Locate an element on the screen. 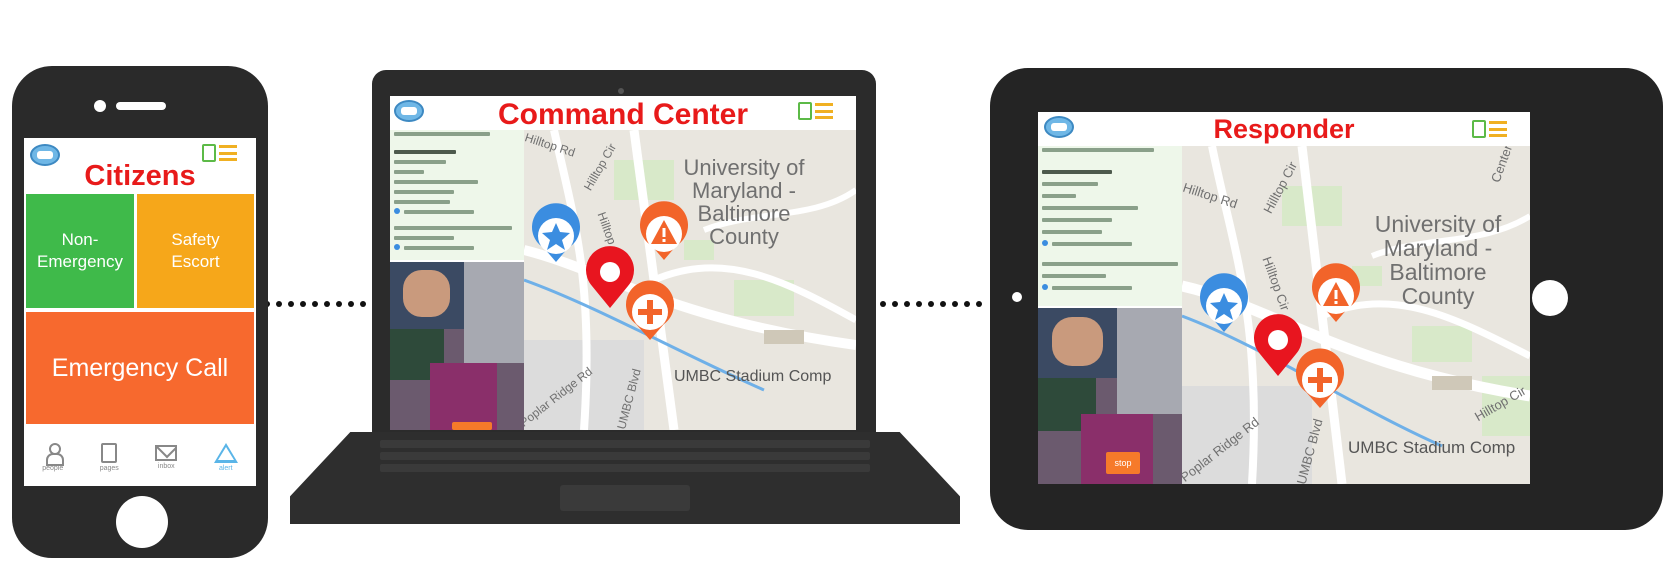 The height and width of the screenshot is (561, 1663). live-video-feed is located at coordinates (457, 346).